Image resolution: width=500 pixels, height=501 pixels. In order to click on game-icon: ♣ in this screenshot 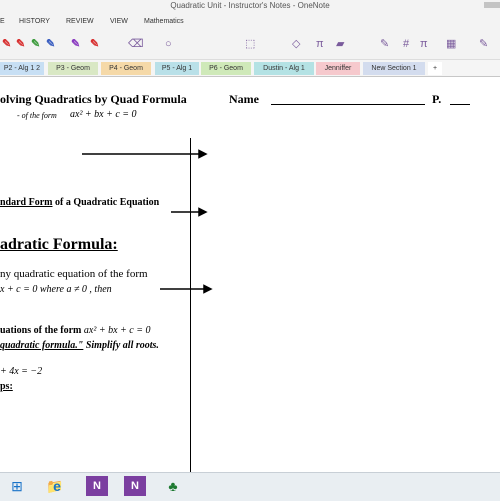, I will do `click(173, 486)`.